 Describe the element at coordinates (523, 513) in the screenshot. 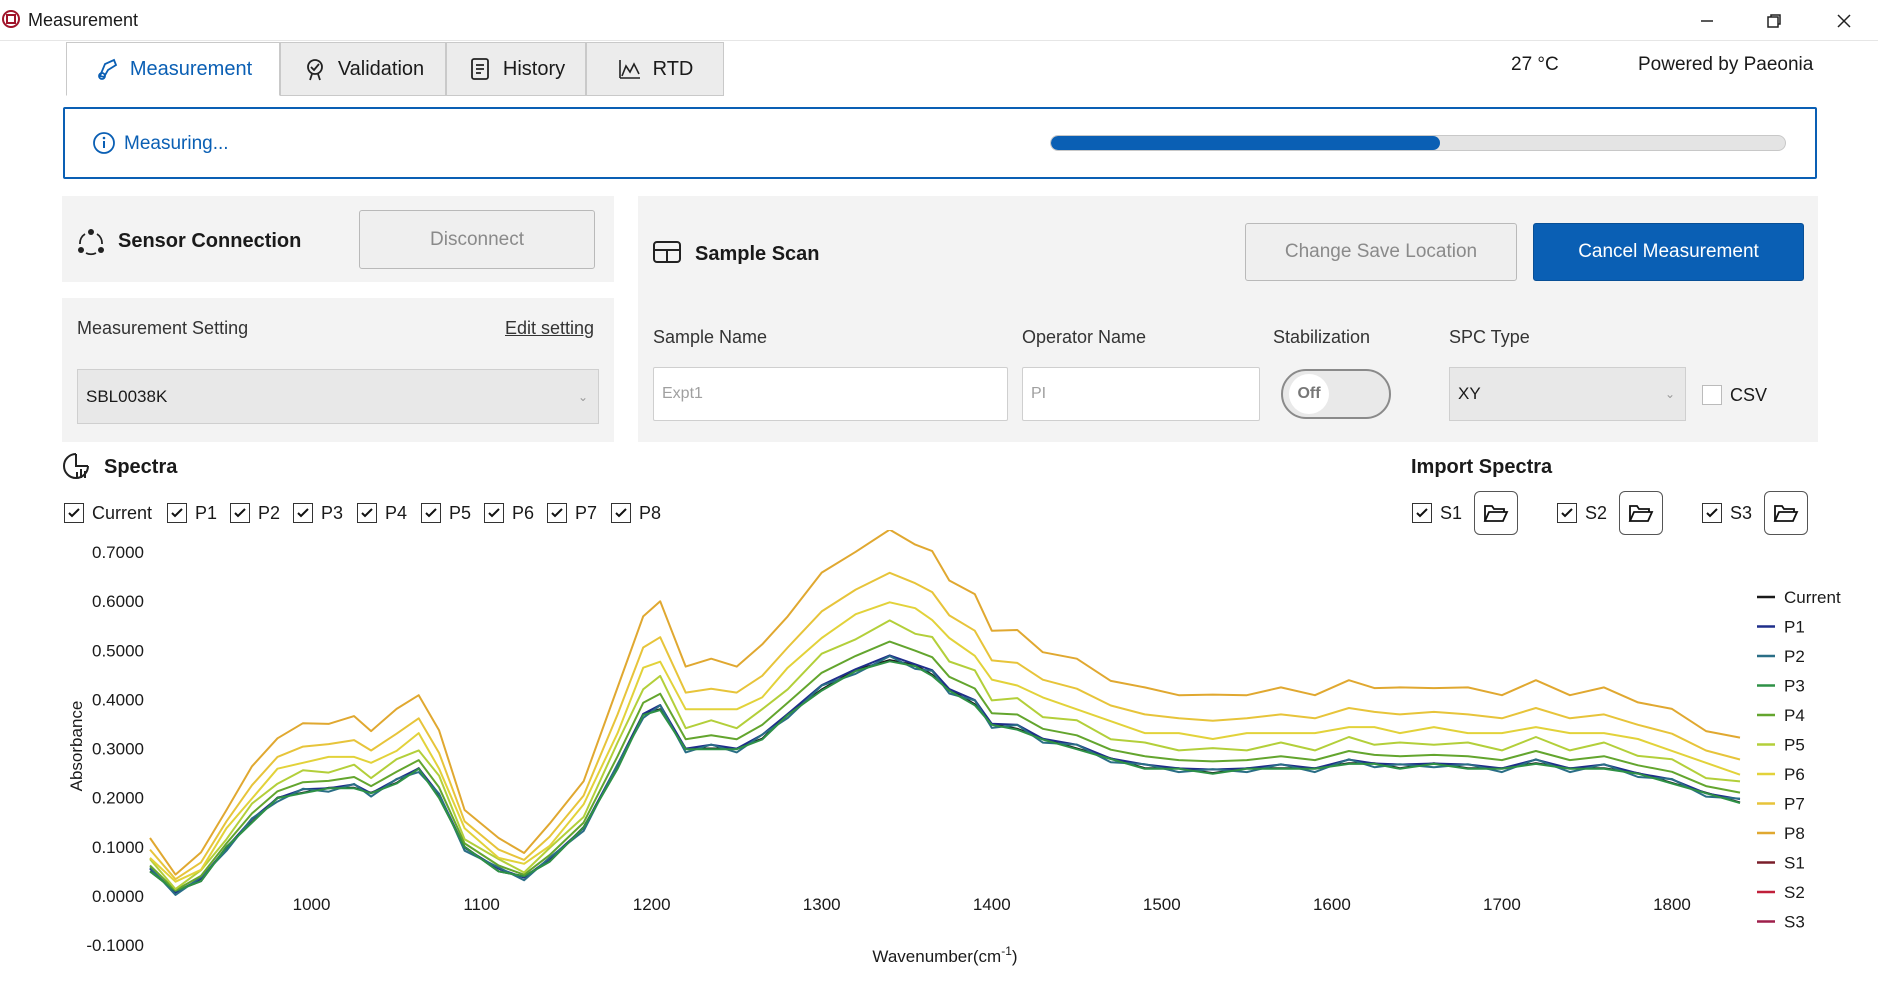

I see `spectra-checkbox-label: P6` at that location.